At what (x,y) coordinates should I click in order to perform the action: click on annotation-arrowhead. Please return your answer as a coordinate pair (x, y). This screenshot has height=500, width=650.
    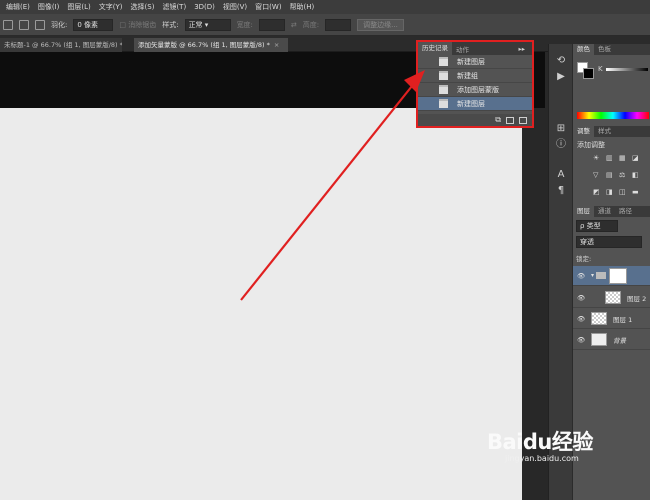
    Looking at the image, I should click on (414, 81).